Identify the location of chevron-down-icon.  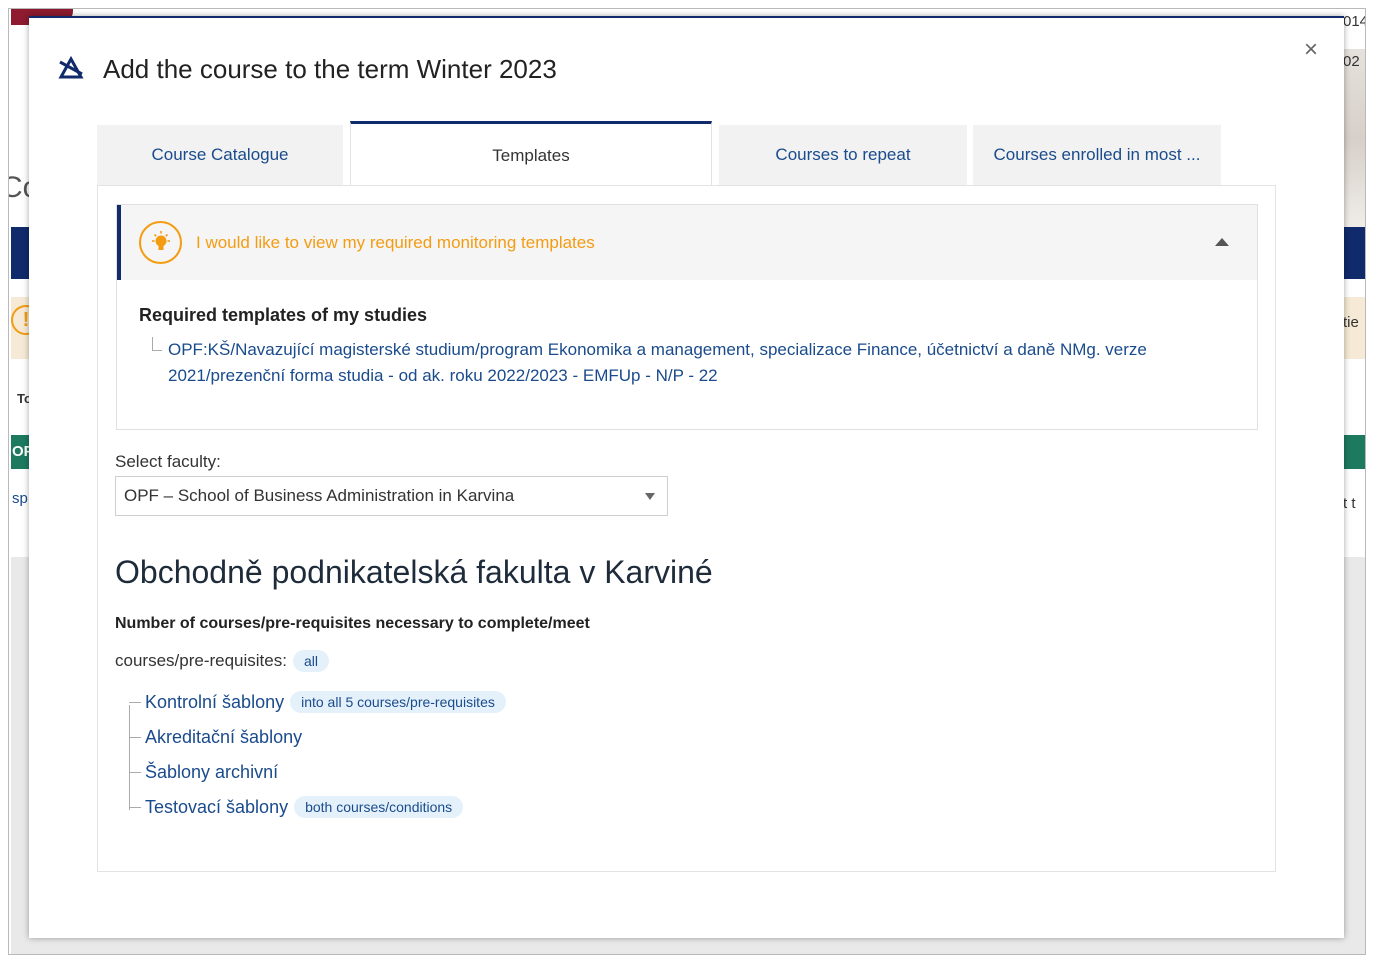
(650, 496).